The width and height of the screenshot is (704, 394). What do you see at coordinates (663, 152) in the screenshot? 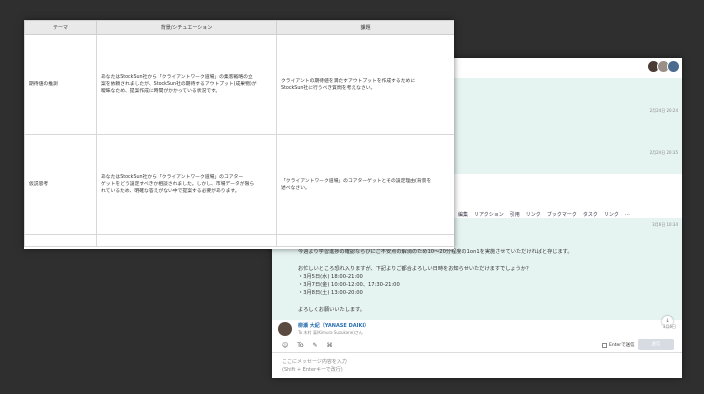
I see `timestamp: 2月24日 20:35` at bounding box center [663, 152].